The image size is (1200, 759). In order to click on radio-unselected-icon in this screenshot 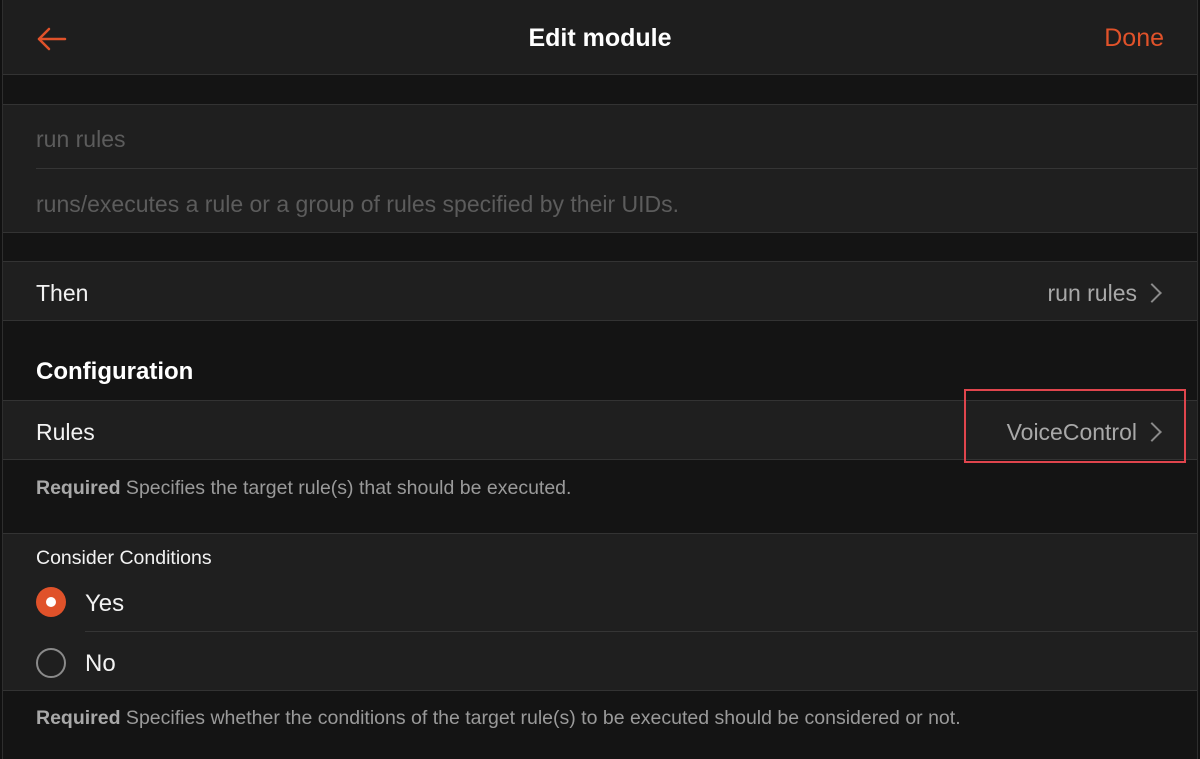, I will do `click(51, 663)`.